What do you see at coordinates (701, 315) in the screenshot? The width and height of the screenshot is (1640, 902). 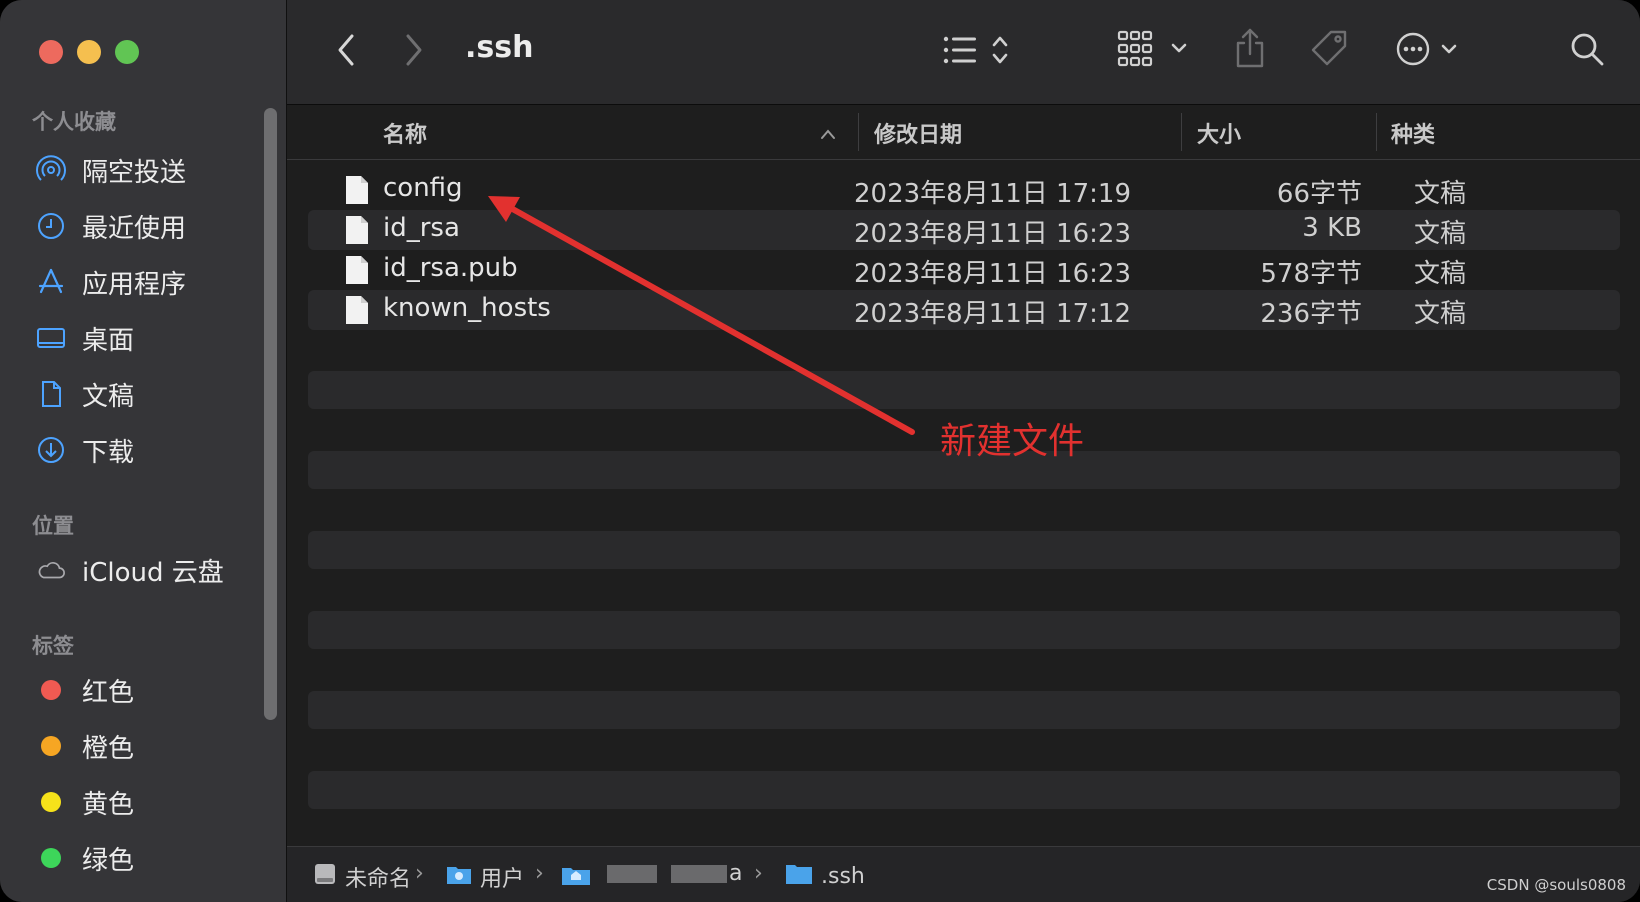 I see `annotation-arrow` at bounding box center [701, 315].